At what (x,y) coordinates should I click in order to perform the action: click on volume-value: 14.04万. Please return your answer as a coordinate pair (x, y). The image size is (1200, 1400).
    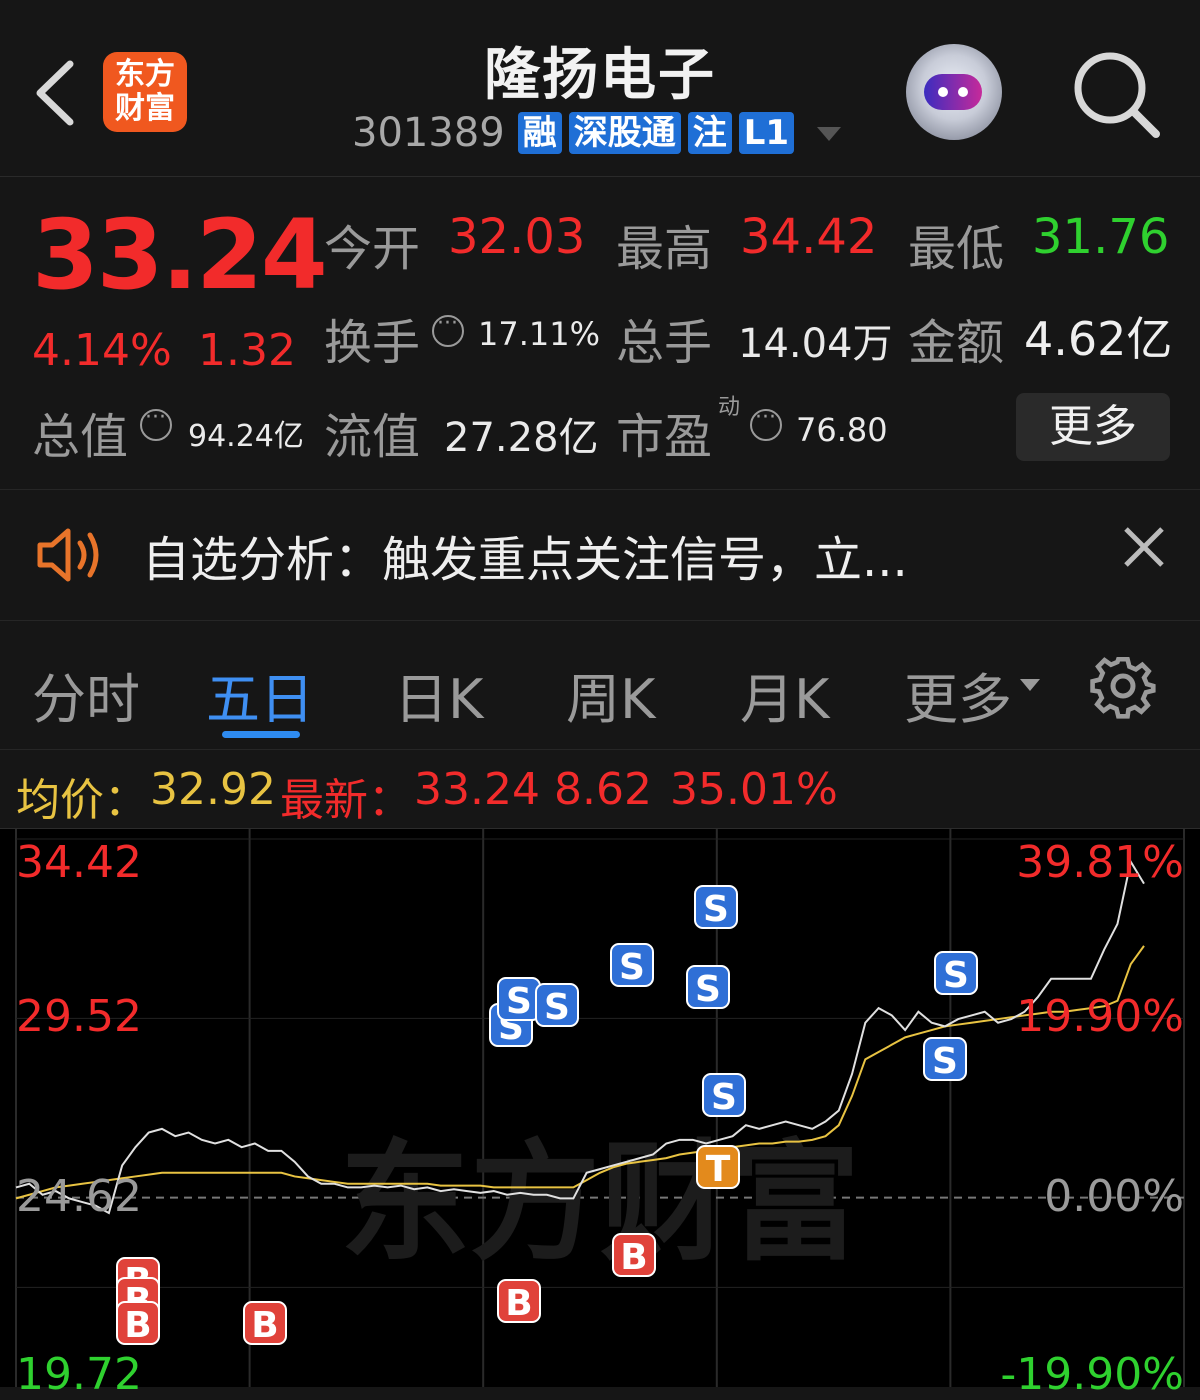
    Looking at the image, I should click on (815, 344).